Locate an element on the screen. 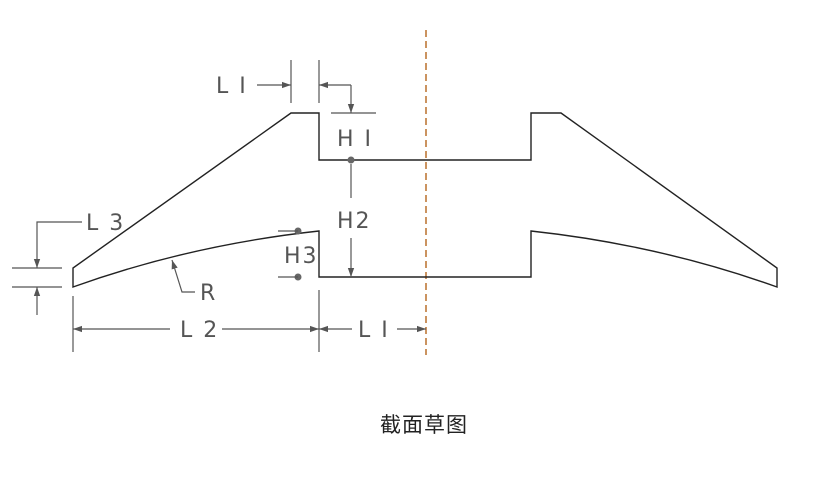 The width and height of the screenshot is (821, 487). point-h2-top is located at coordinates (351, 160).